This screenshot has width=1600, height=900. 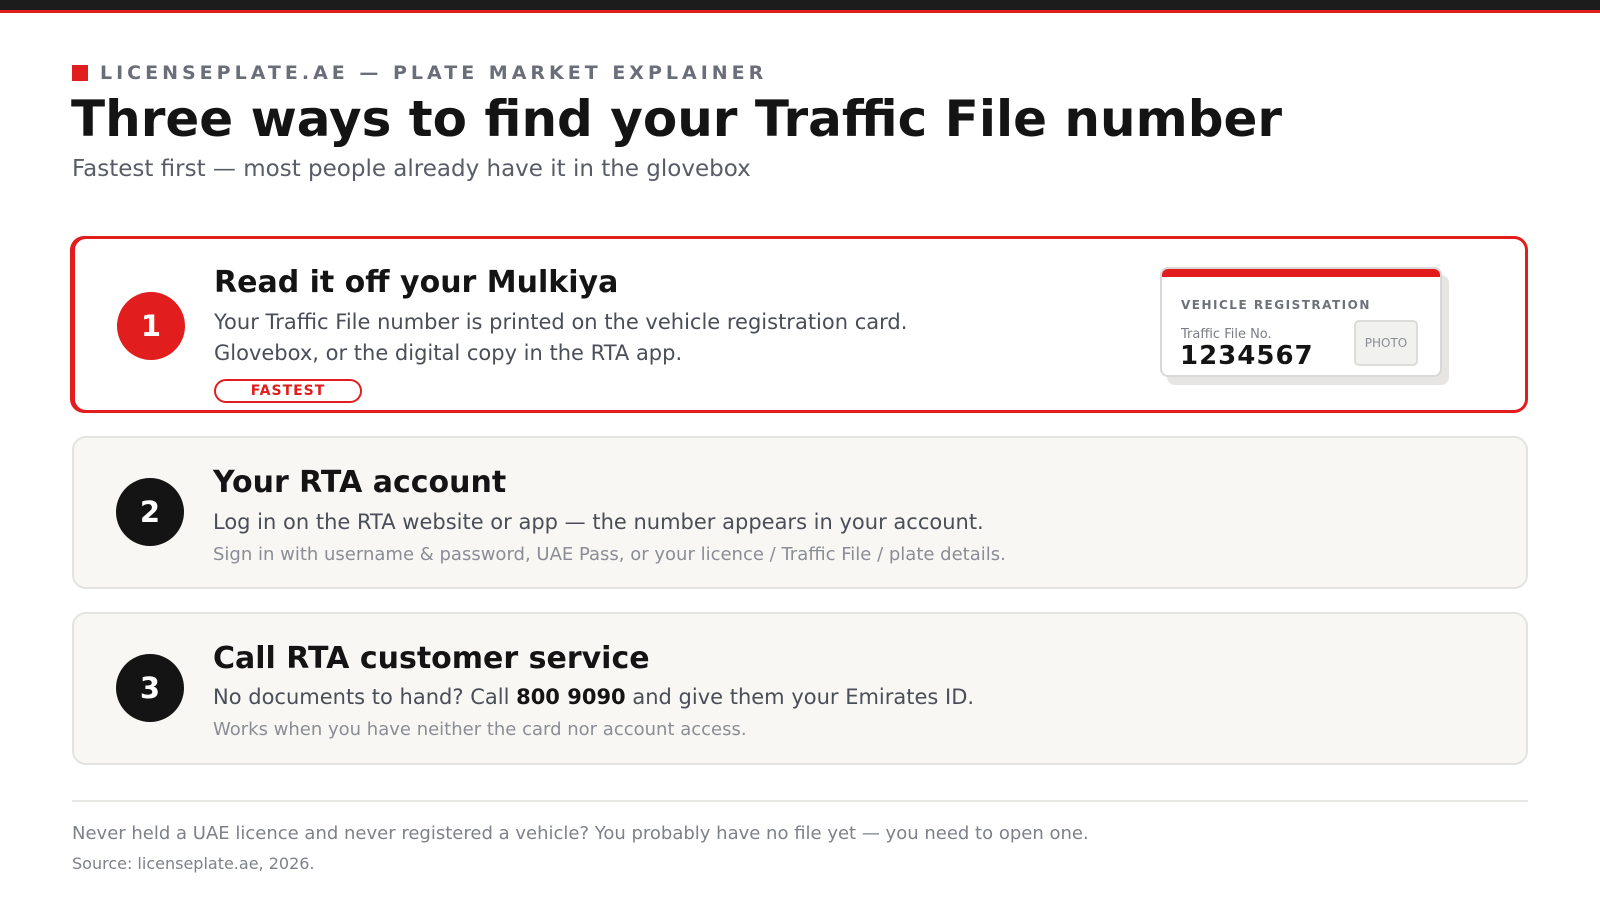 What do you see at coordinates (150, 688) in the screenshot?
I see `step-number-badge: 3` at bounding box center [150, 688].